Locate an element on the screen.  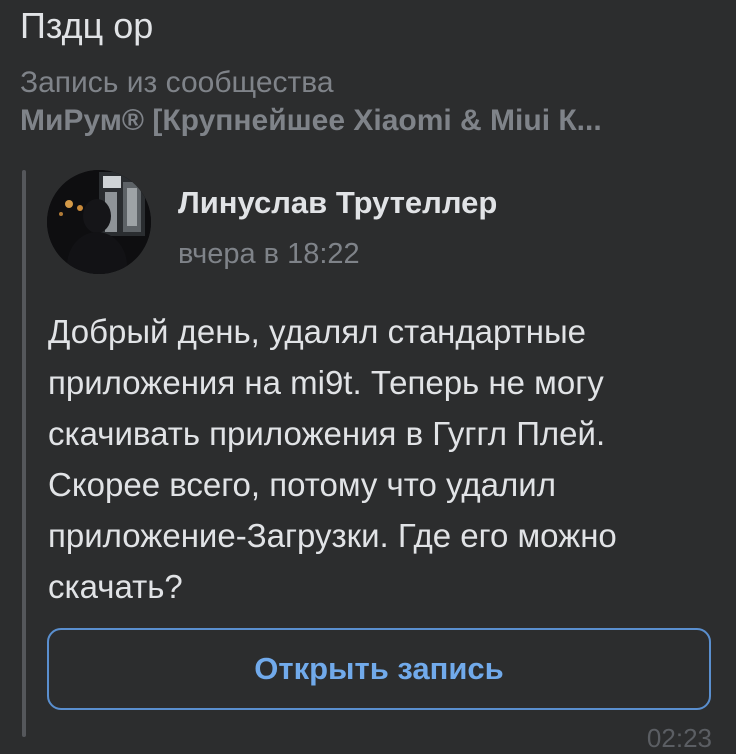
open-post-button: Открыть запись is located at coordinates (379, 669).